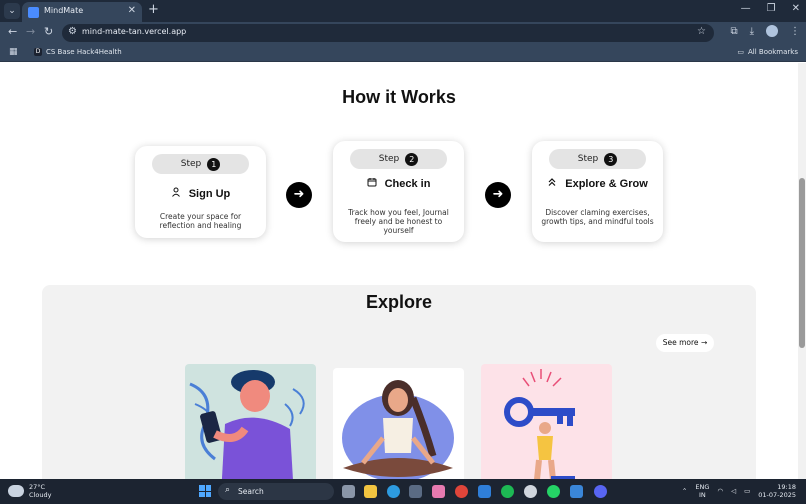 This screenshot has width=806, height=504. Describe the element at coordinates (684, 491) in the screenshot. I see `chevron-up-icon: ⌃` at that location.